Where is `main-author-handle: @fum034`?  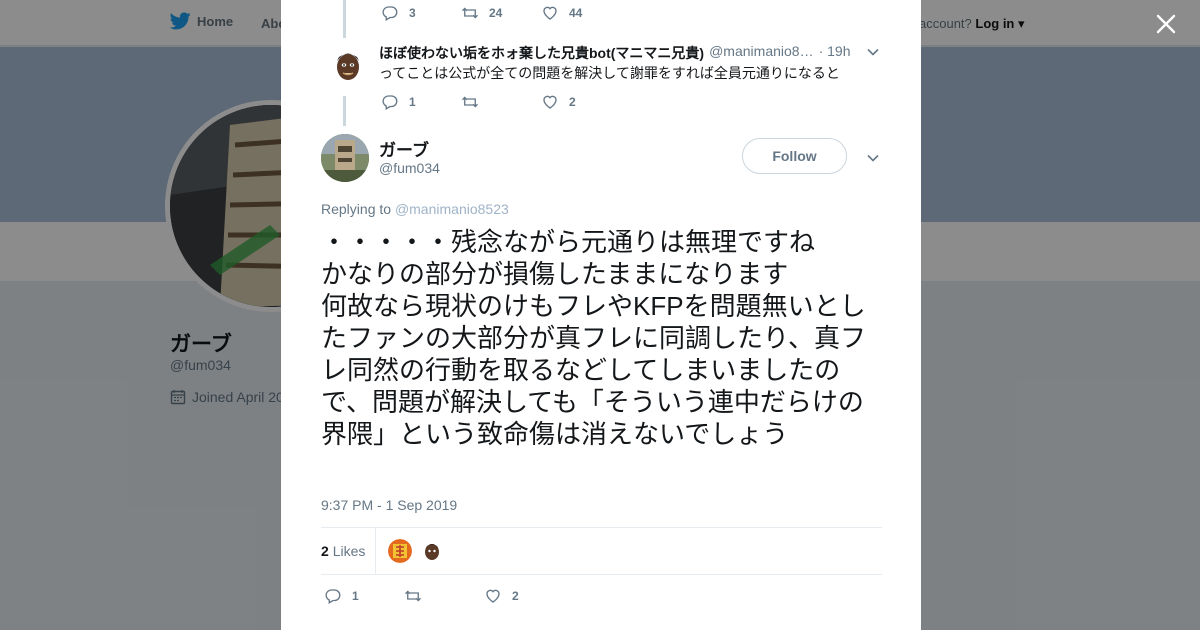
main-author-handle: @fum034 is located at coordinates (409, 168).